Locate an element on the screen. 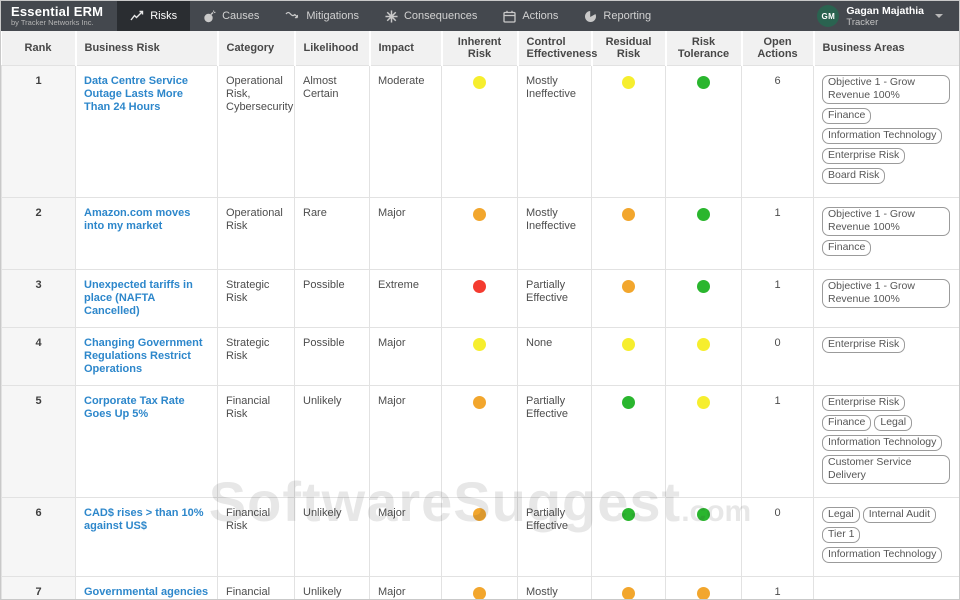 This screenshot has height=600, width=960. rank-cell: 5 is located at coordinates (38, 441).